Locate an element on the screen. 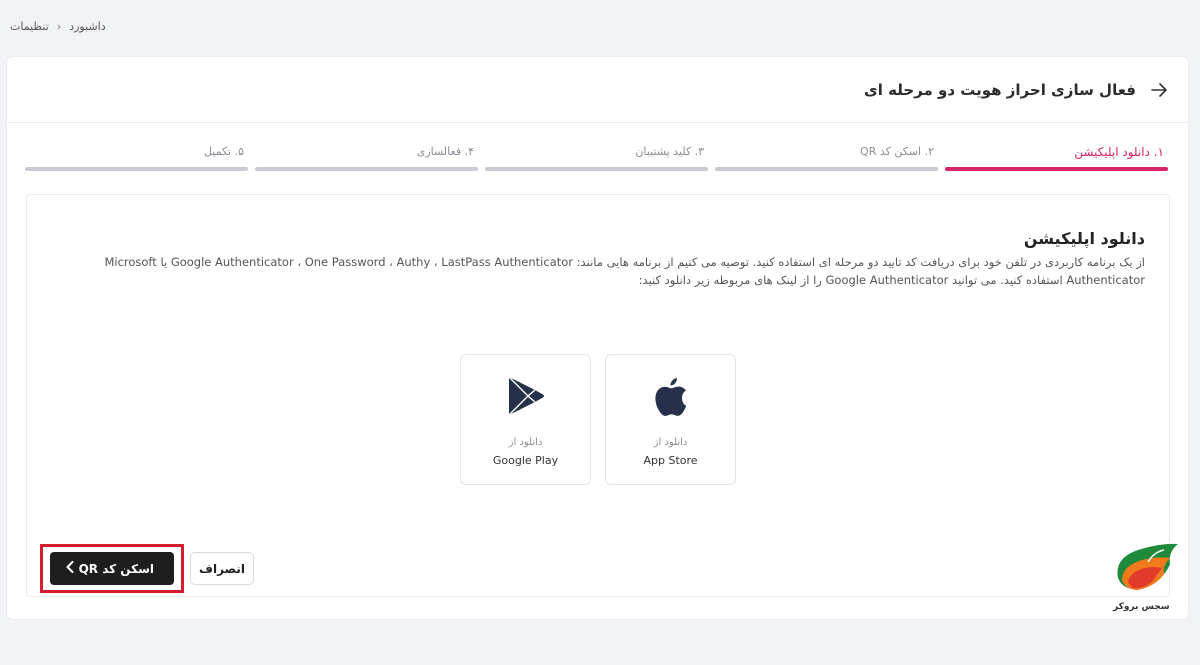  google-play-link: دانلود از Google Play is located at coordinates (525, 419).